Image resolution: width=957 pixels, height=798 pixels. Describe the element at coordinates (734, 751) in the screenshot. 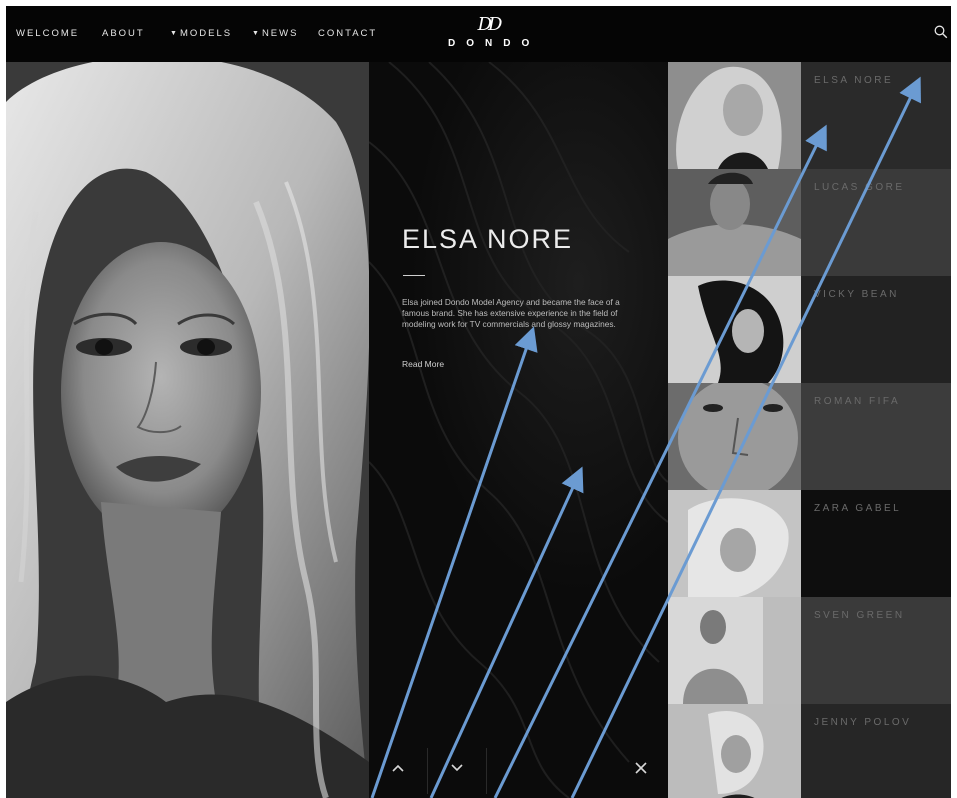

I see `thumbnail-jenny-polov` at that location.